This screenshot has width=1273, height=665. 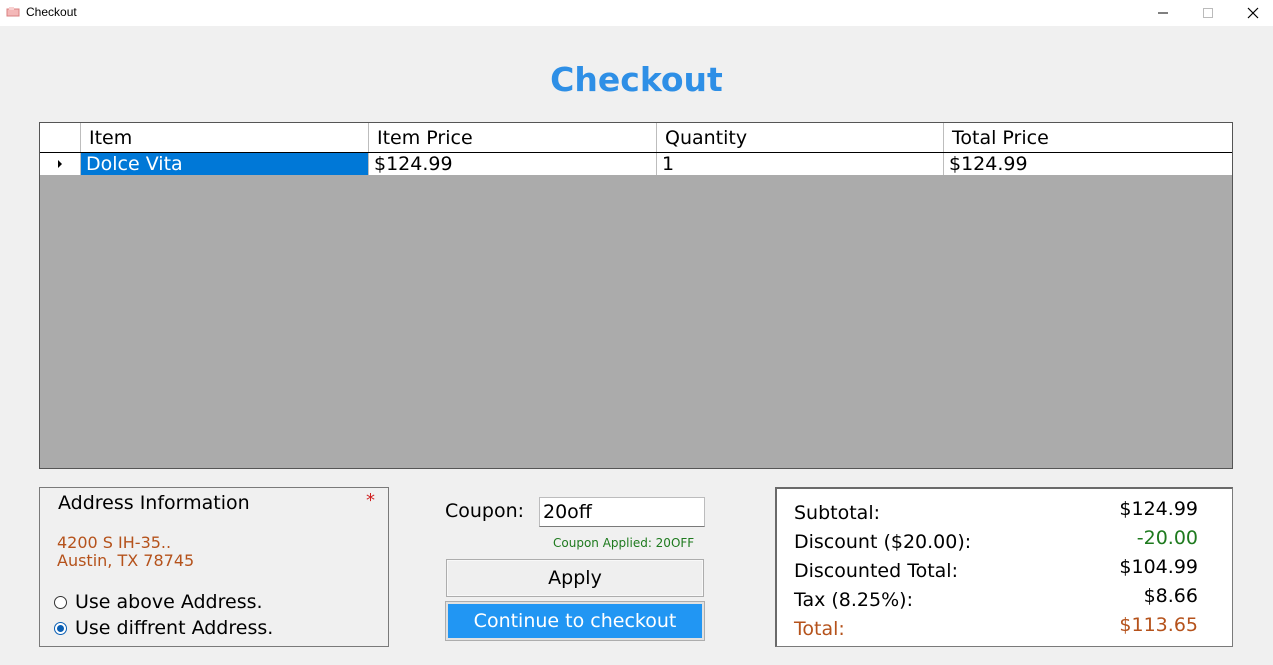 What do you see at coordinates (819, 629) in the screenshot?
I see `total-label: Total:` at bounding box center [819, 629].